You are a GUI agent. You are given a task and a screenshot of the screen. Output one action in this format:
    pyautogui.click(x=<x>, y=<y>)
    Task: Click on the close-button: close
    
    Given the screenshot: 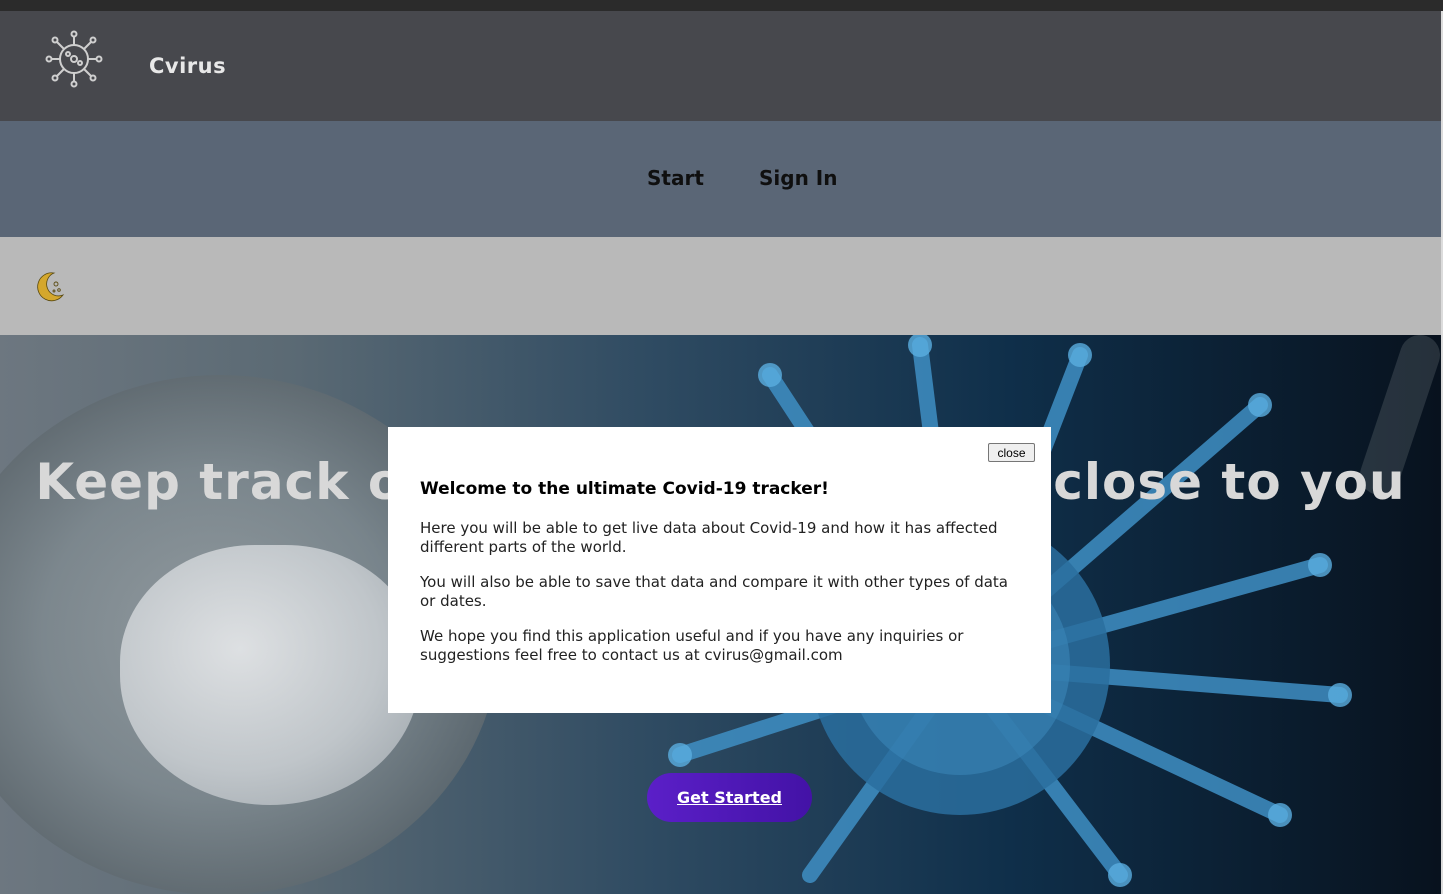 What is the action you would take?
    pyautogui.click(x=1011, y=452)
    